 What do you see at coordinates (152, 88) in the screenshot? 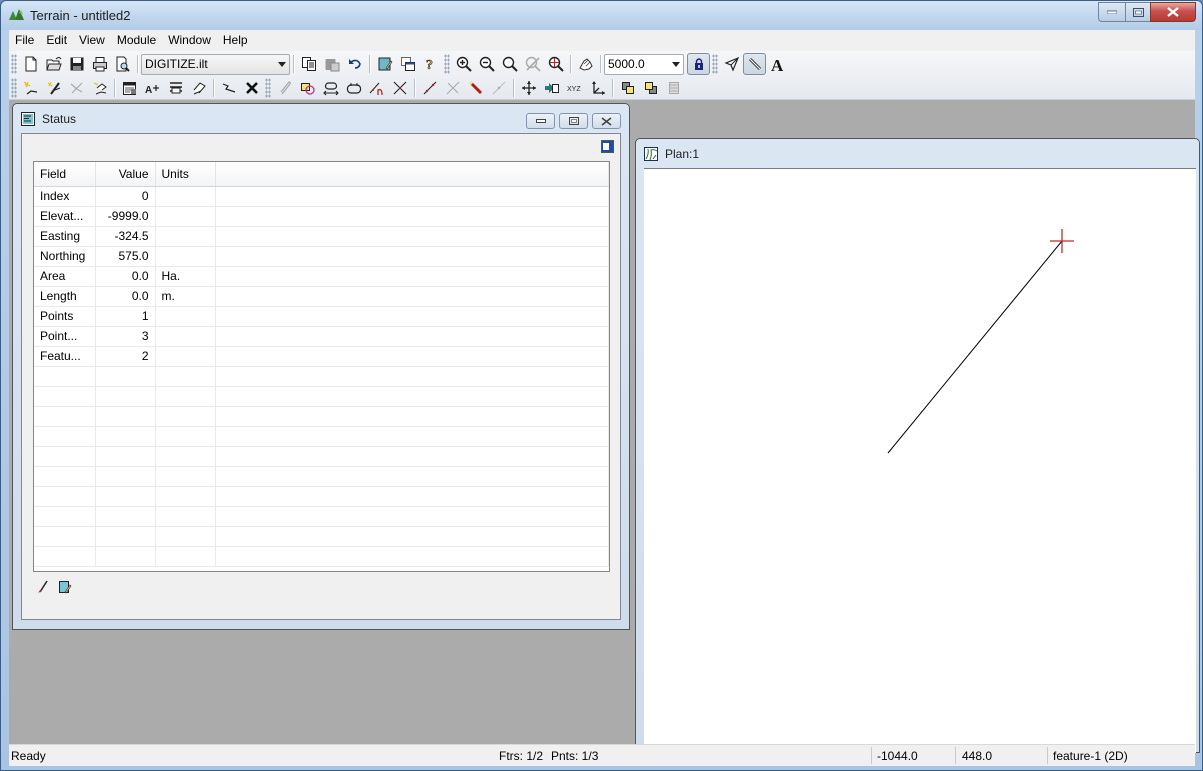
I see `label-button: A` at bounding box center [152, 88].